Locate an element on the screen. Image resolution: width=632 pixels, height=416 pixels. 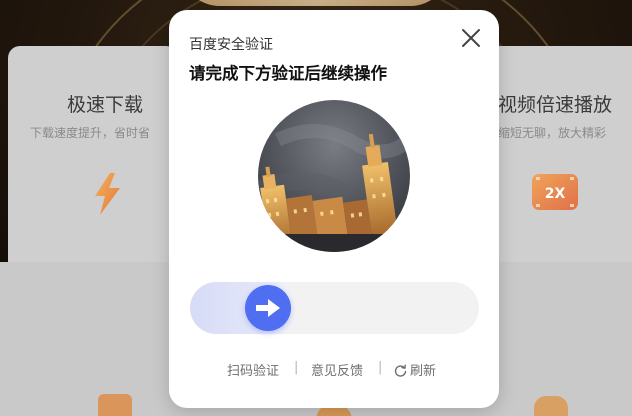
scan-verify-link: 扫码验证 is located at coordinates (253, 369).